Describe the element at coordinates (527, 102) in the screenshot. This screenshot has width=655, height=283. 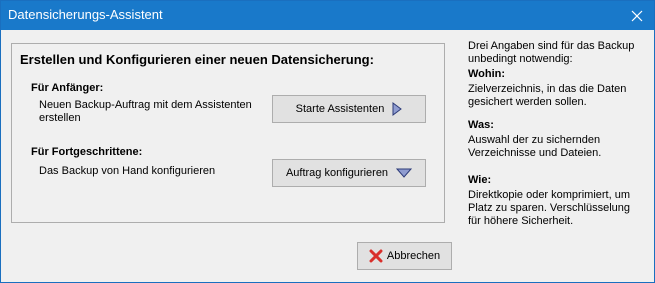
I see `info-wohin-line2: gesichert werden sollen.` at that location.